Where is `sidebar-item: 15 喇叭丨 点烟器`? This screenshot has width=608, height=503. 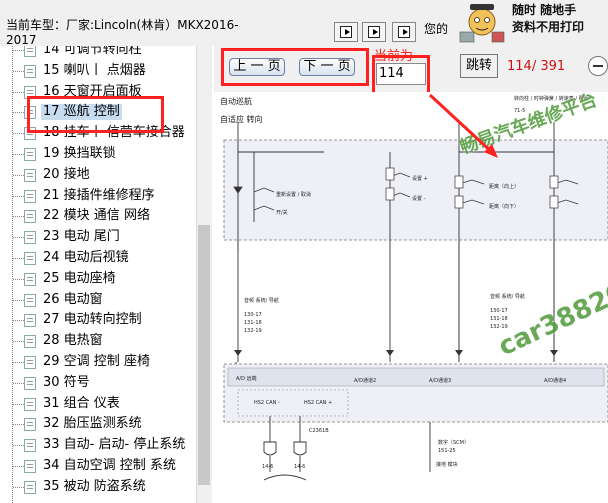 sidebar-item: 15 喇叭丨 点烟器 is located at coordinates (98, 71).